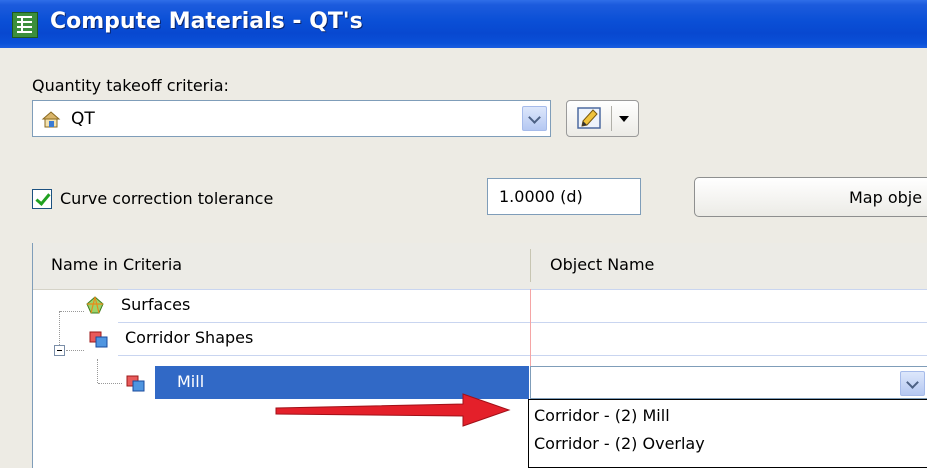  What do you see at coordinates (135, 383) in the screenshot?
I see `shape-icon` at bounding box center [135, 383].